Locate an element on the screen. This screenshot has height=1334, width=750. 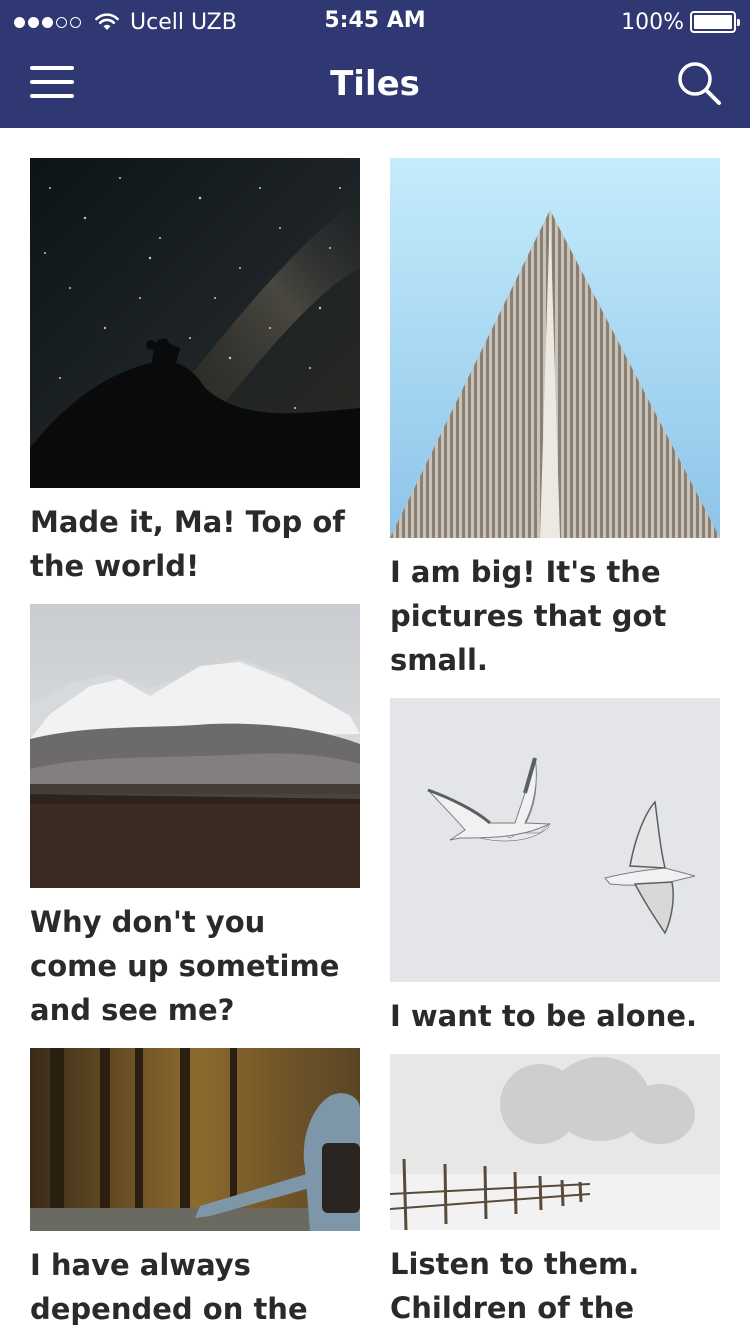
tile-card: I want to be alone. is located at coordinates (555, 868).